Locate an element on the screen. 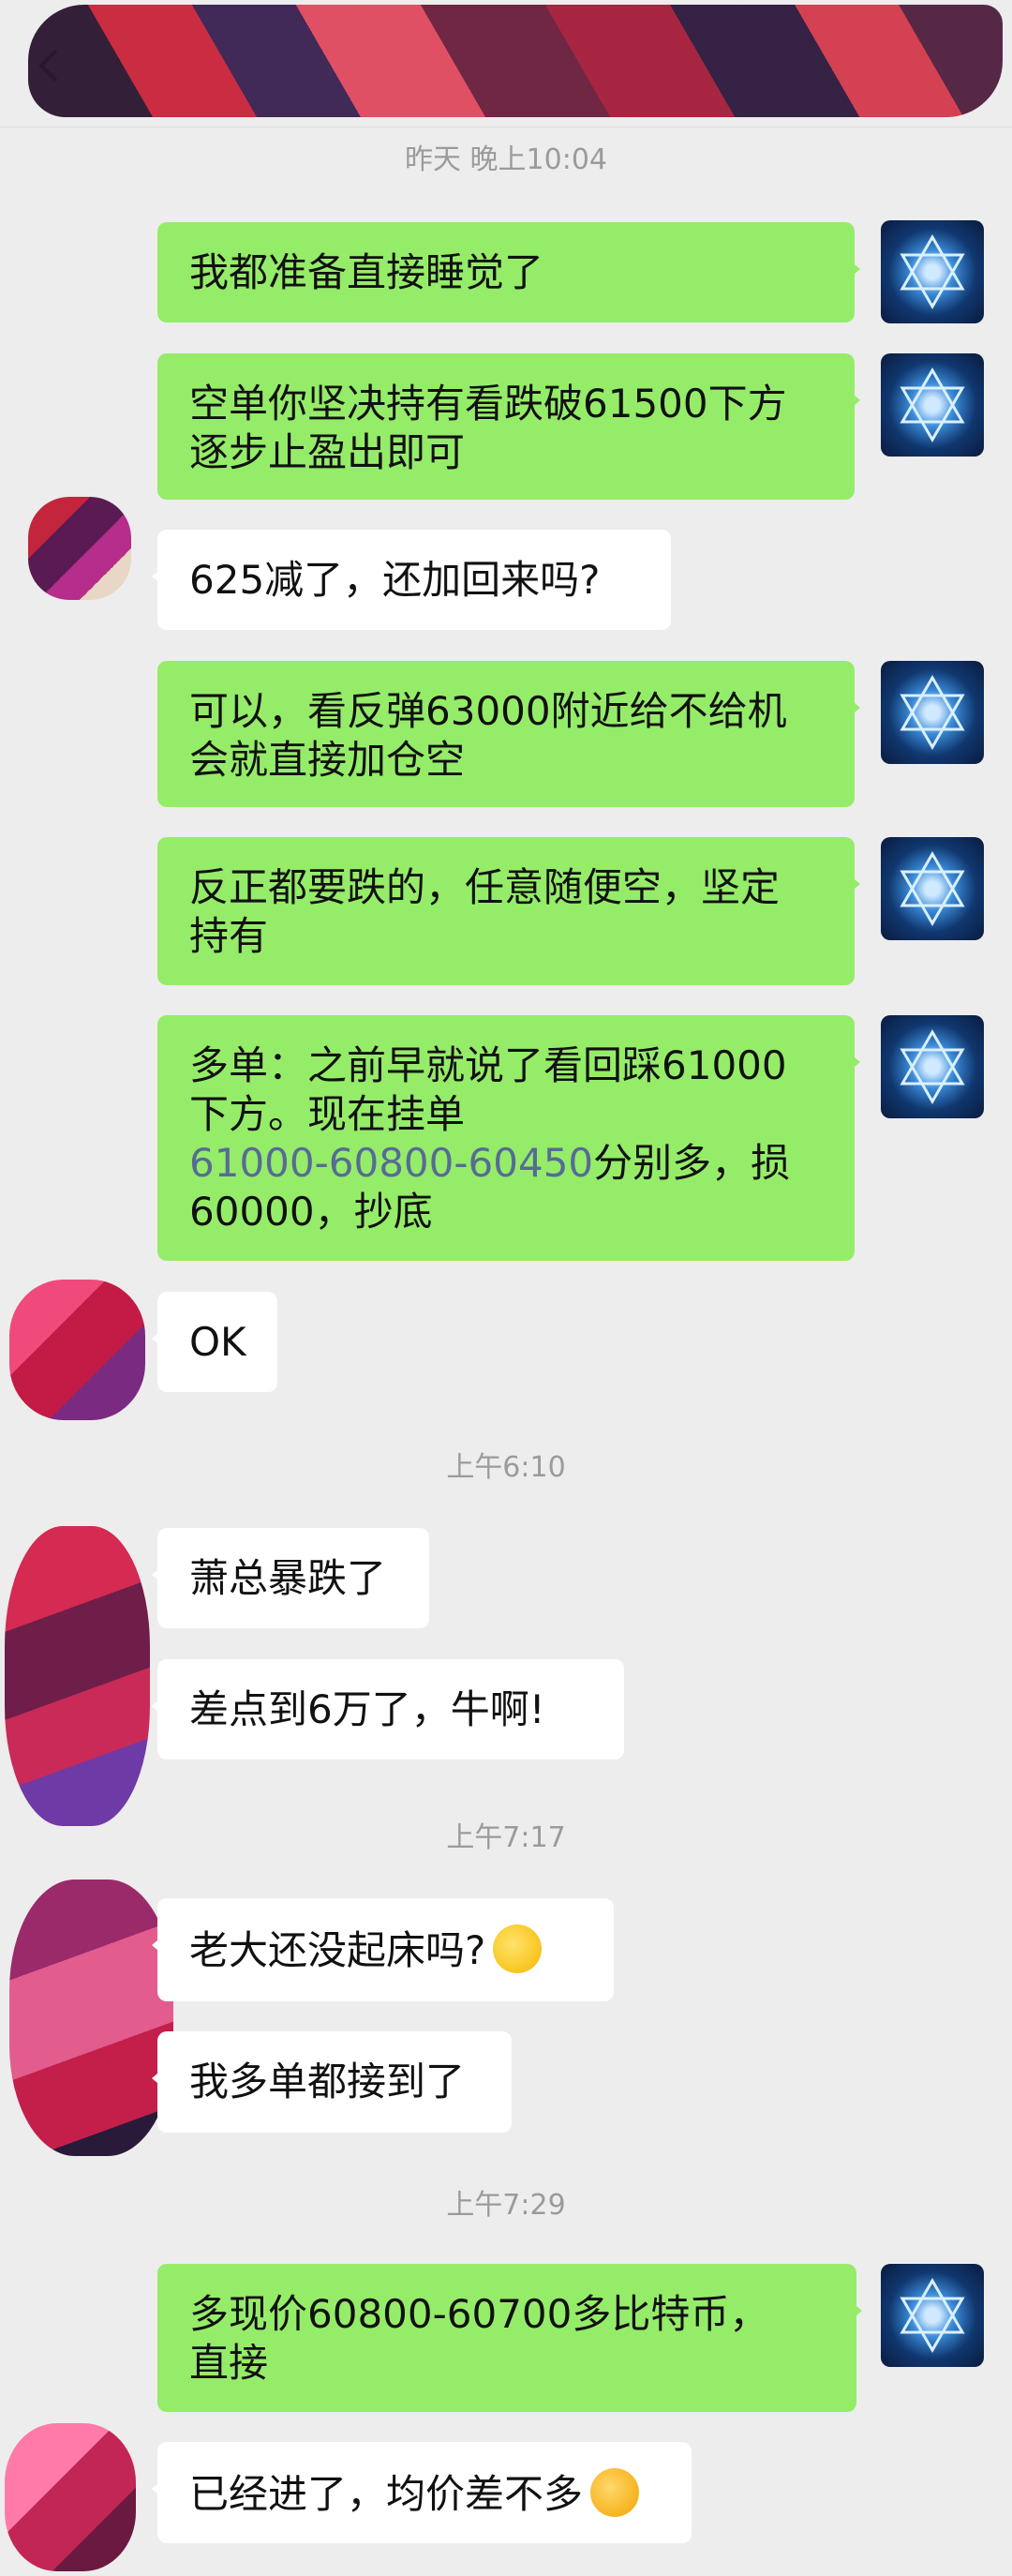 Image resolution: width=1012 pixels, height=2576 pixels. message-bubble-me: 空单你坚决持有看跌破61500下方 逐步止盈出即可 is located at coordinates (508, 426).